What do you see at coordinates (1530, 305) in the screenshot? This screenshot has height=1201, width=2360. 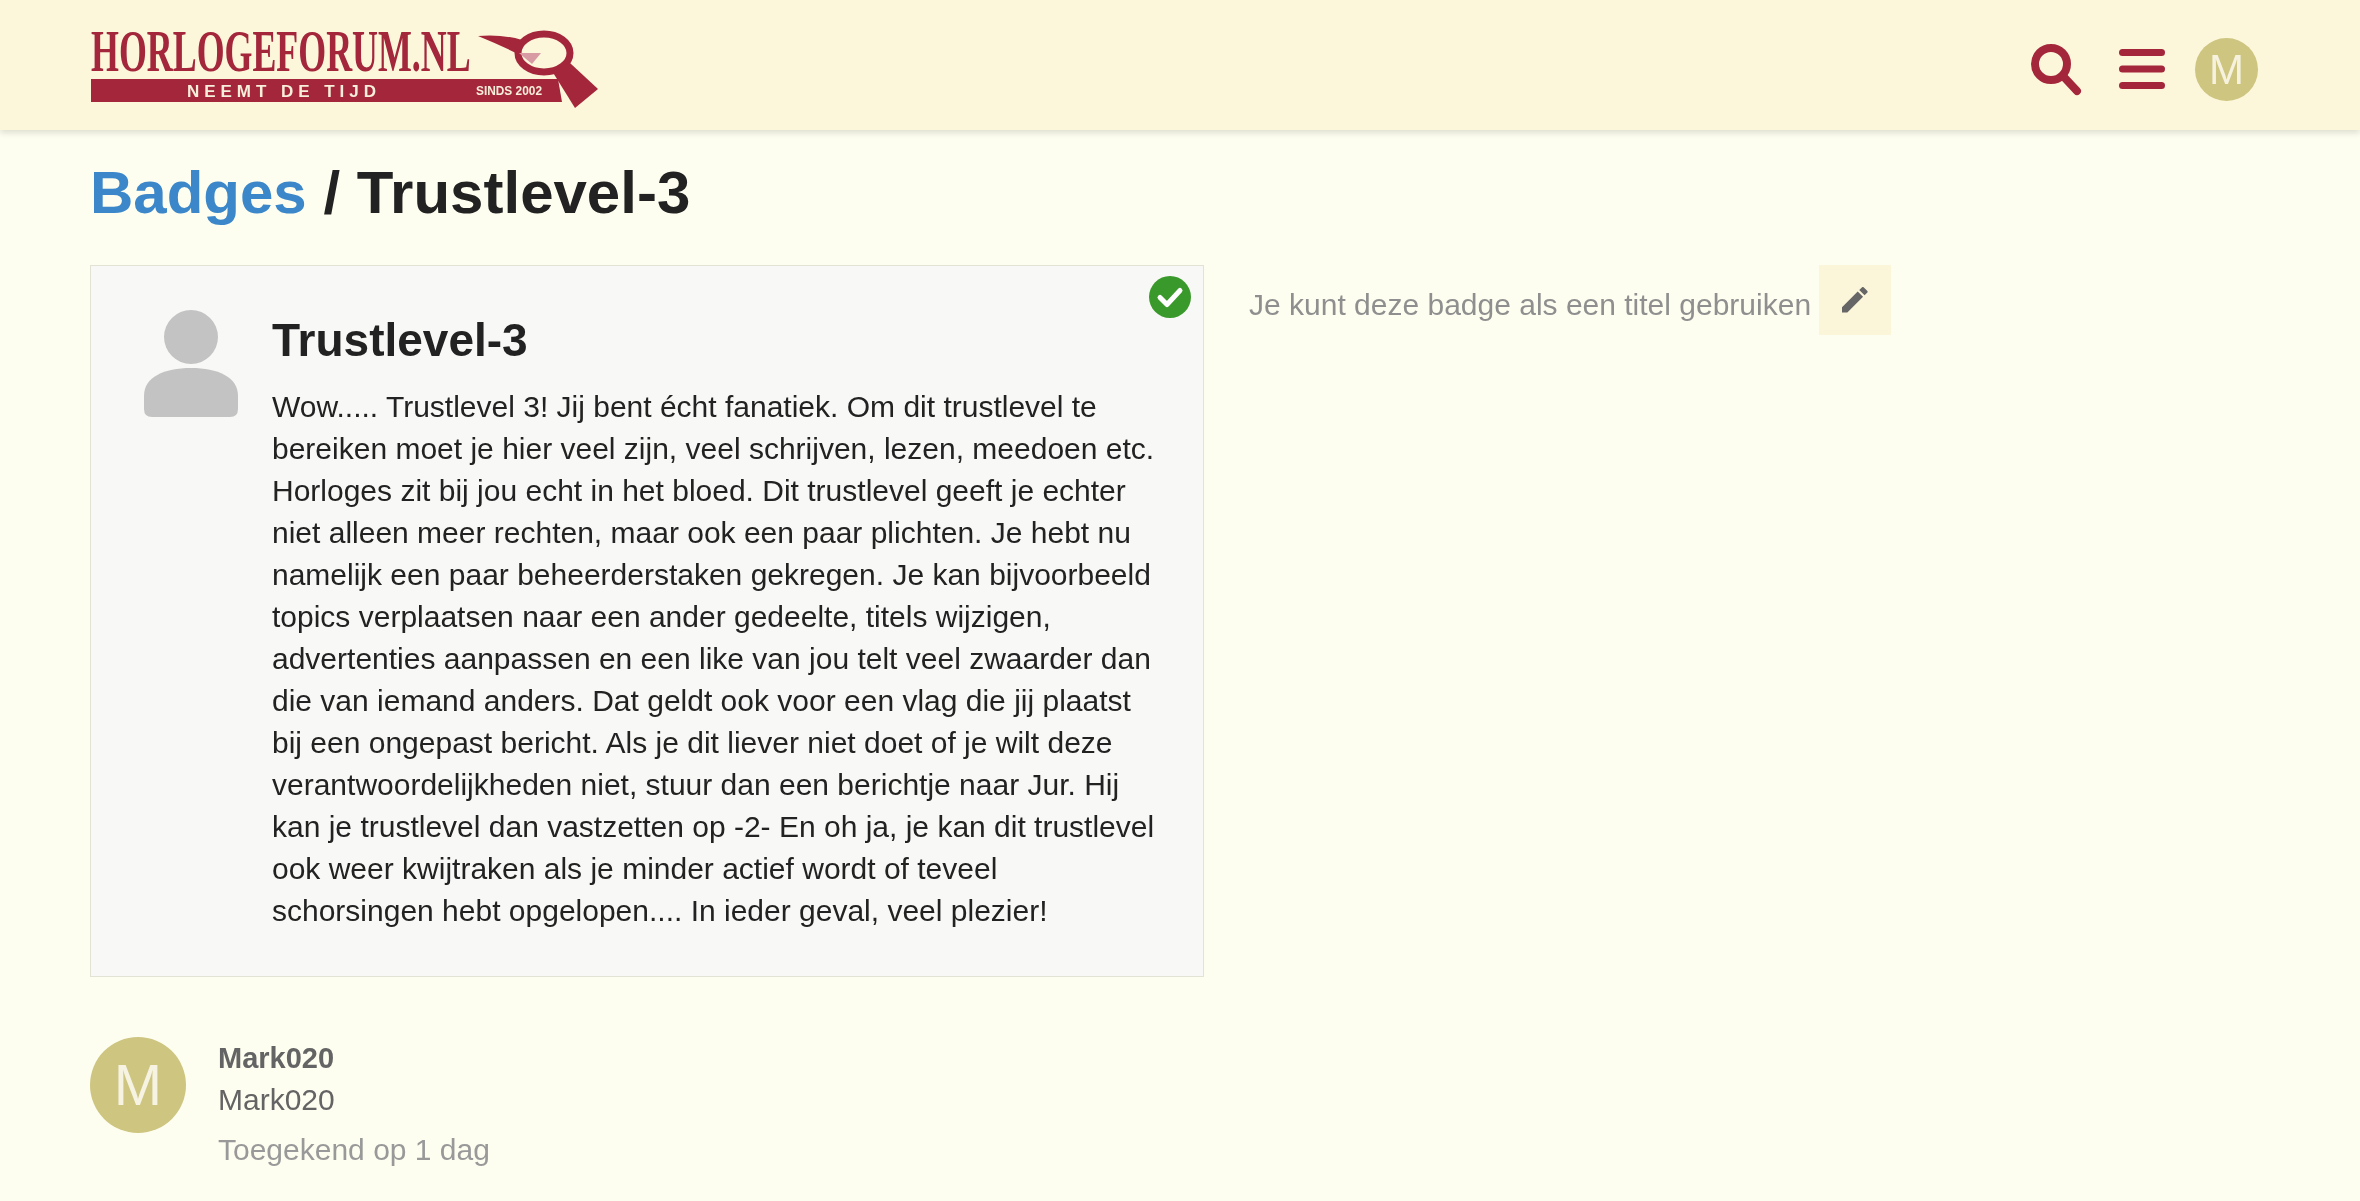 I see `title-hint-text: Je kunt deze badge als een titel gebruiken` at bounding box center [1530, 305].